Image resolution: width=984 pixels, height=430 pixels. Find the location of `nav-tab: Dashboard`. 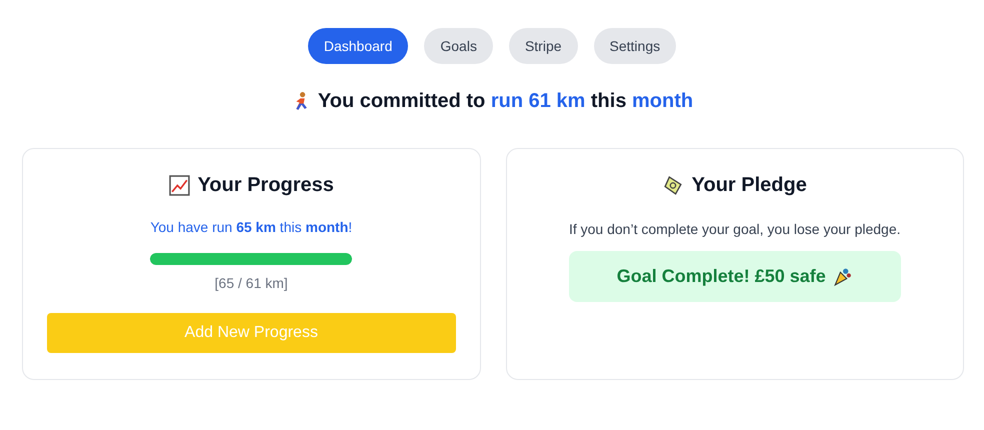

nav-tab: Dashboard is located at coordinates (358, 46).